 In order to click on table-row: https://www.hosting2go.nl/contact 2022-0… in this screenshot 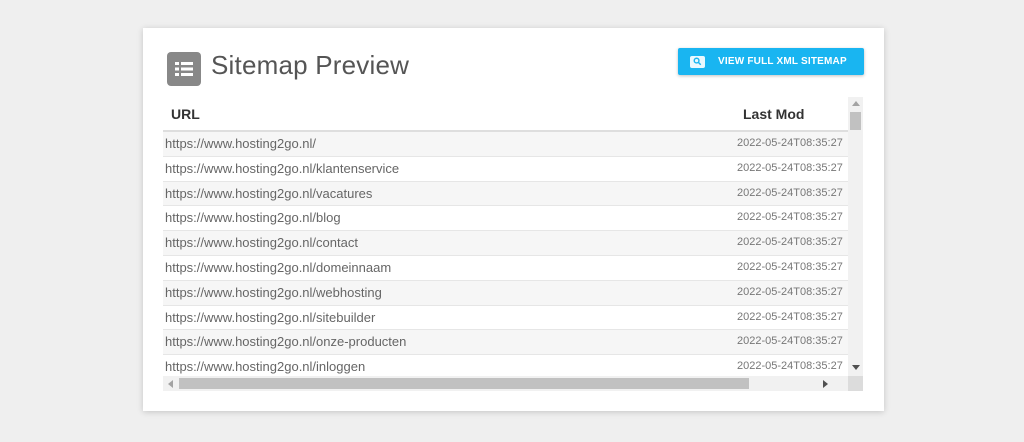, I will do `click(505, 243)`.